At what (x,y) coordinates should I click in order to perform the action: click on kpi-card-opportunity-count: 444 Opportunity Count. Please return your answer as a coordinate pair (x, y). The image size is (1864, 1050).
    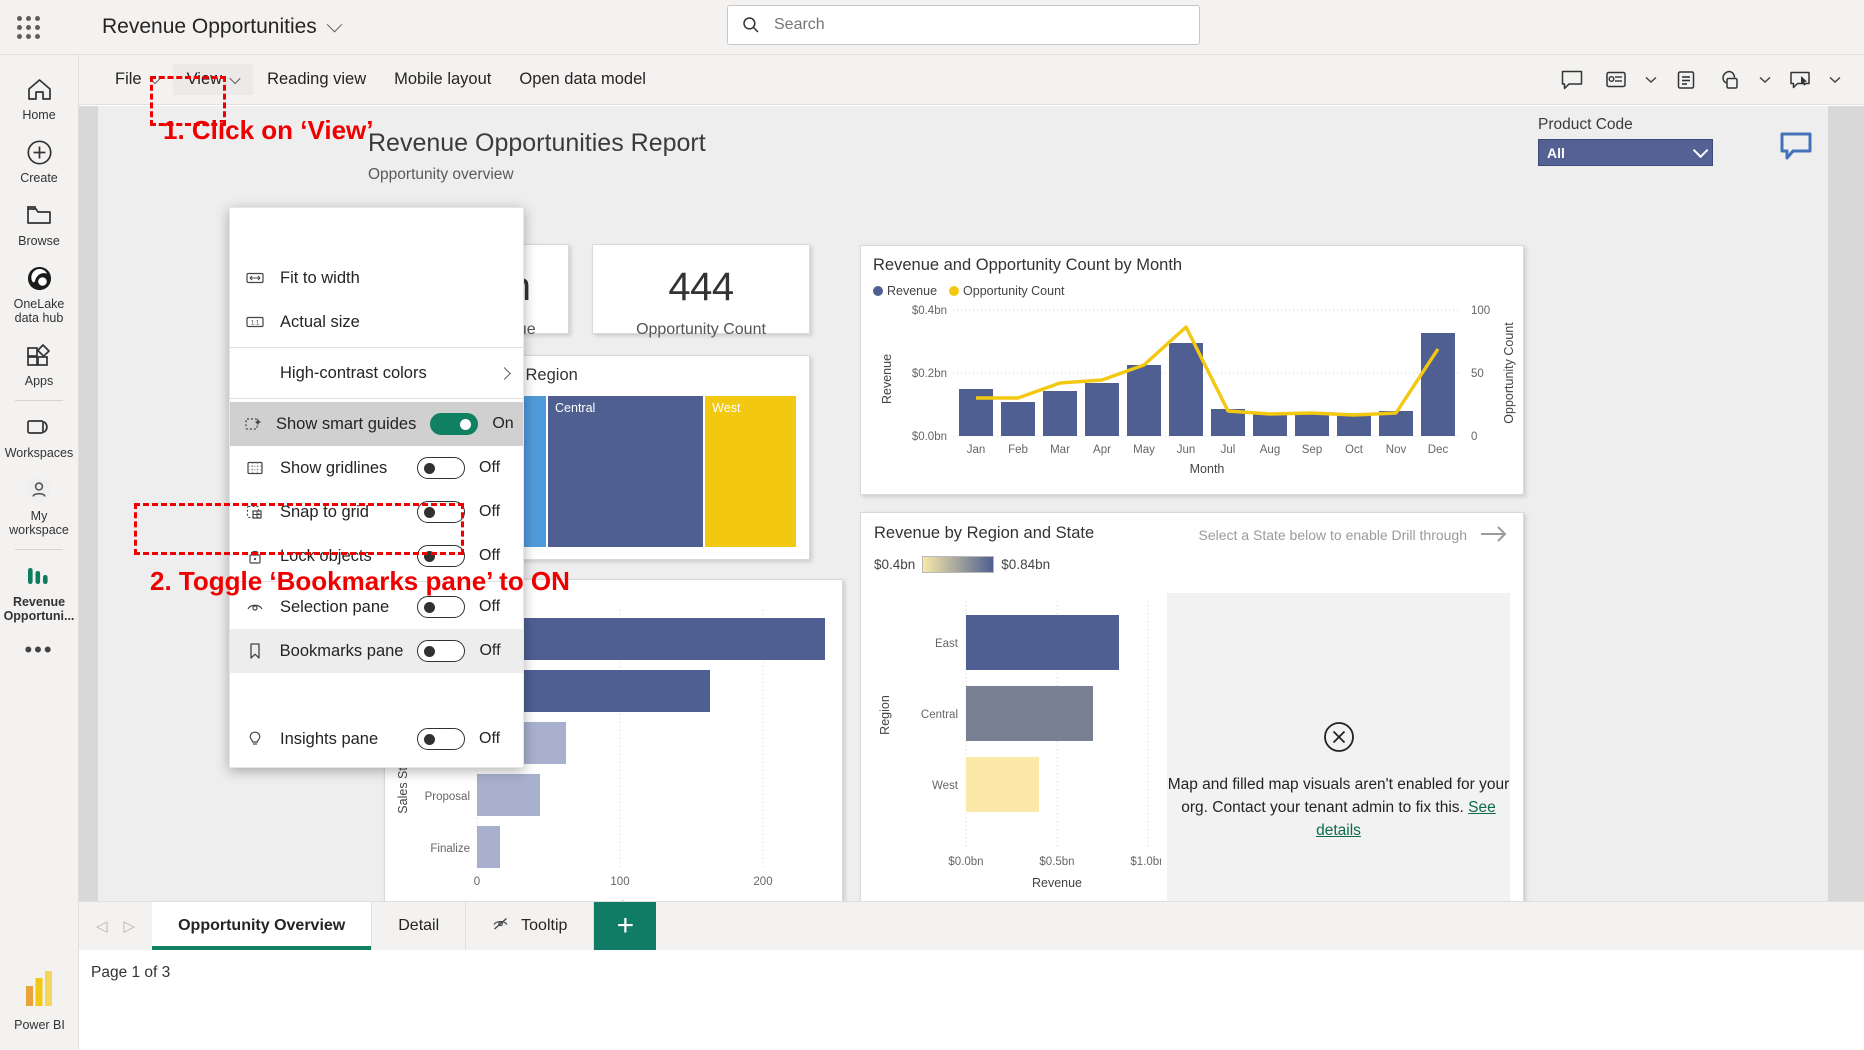
    Looking at the image, I should click on (701, 291).